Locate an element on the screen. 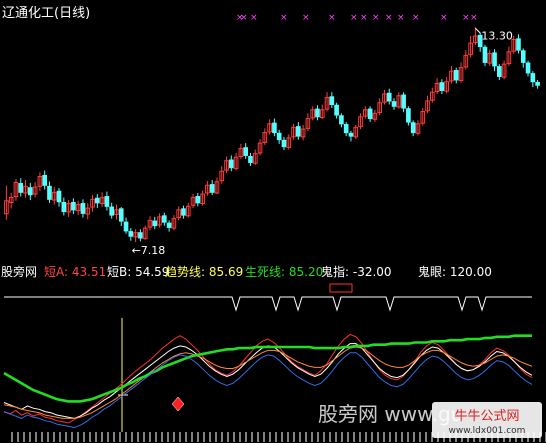 This screenshot has width=546, height=443. low-price-annotation: ←7.18 is located at coordinates (149, 250).